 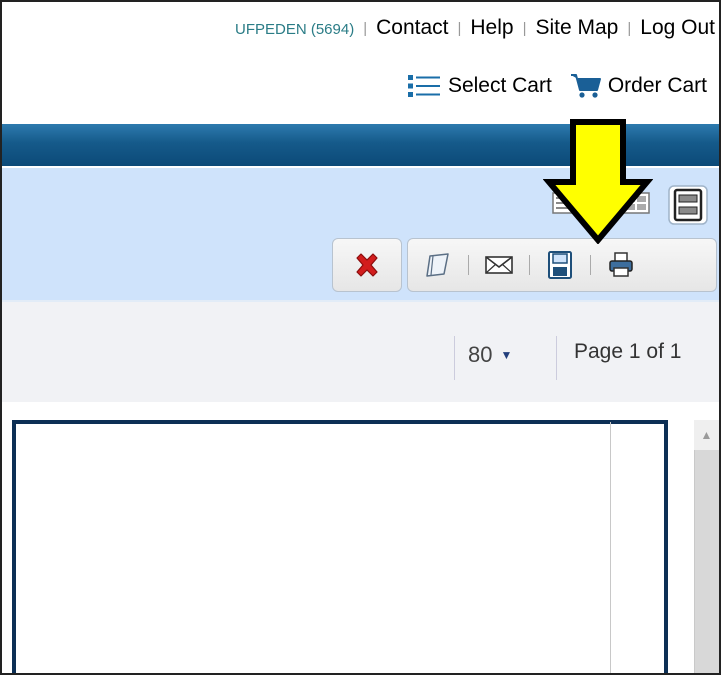 I want to click on chevron-down-icon: ▼, so click(x=506, y=355).